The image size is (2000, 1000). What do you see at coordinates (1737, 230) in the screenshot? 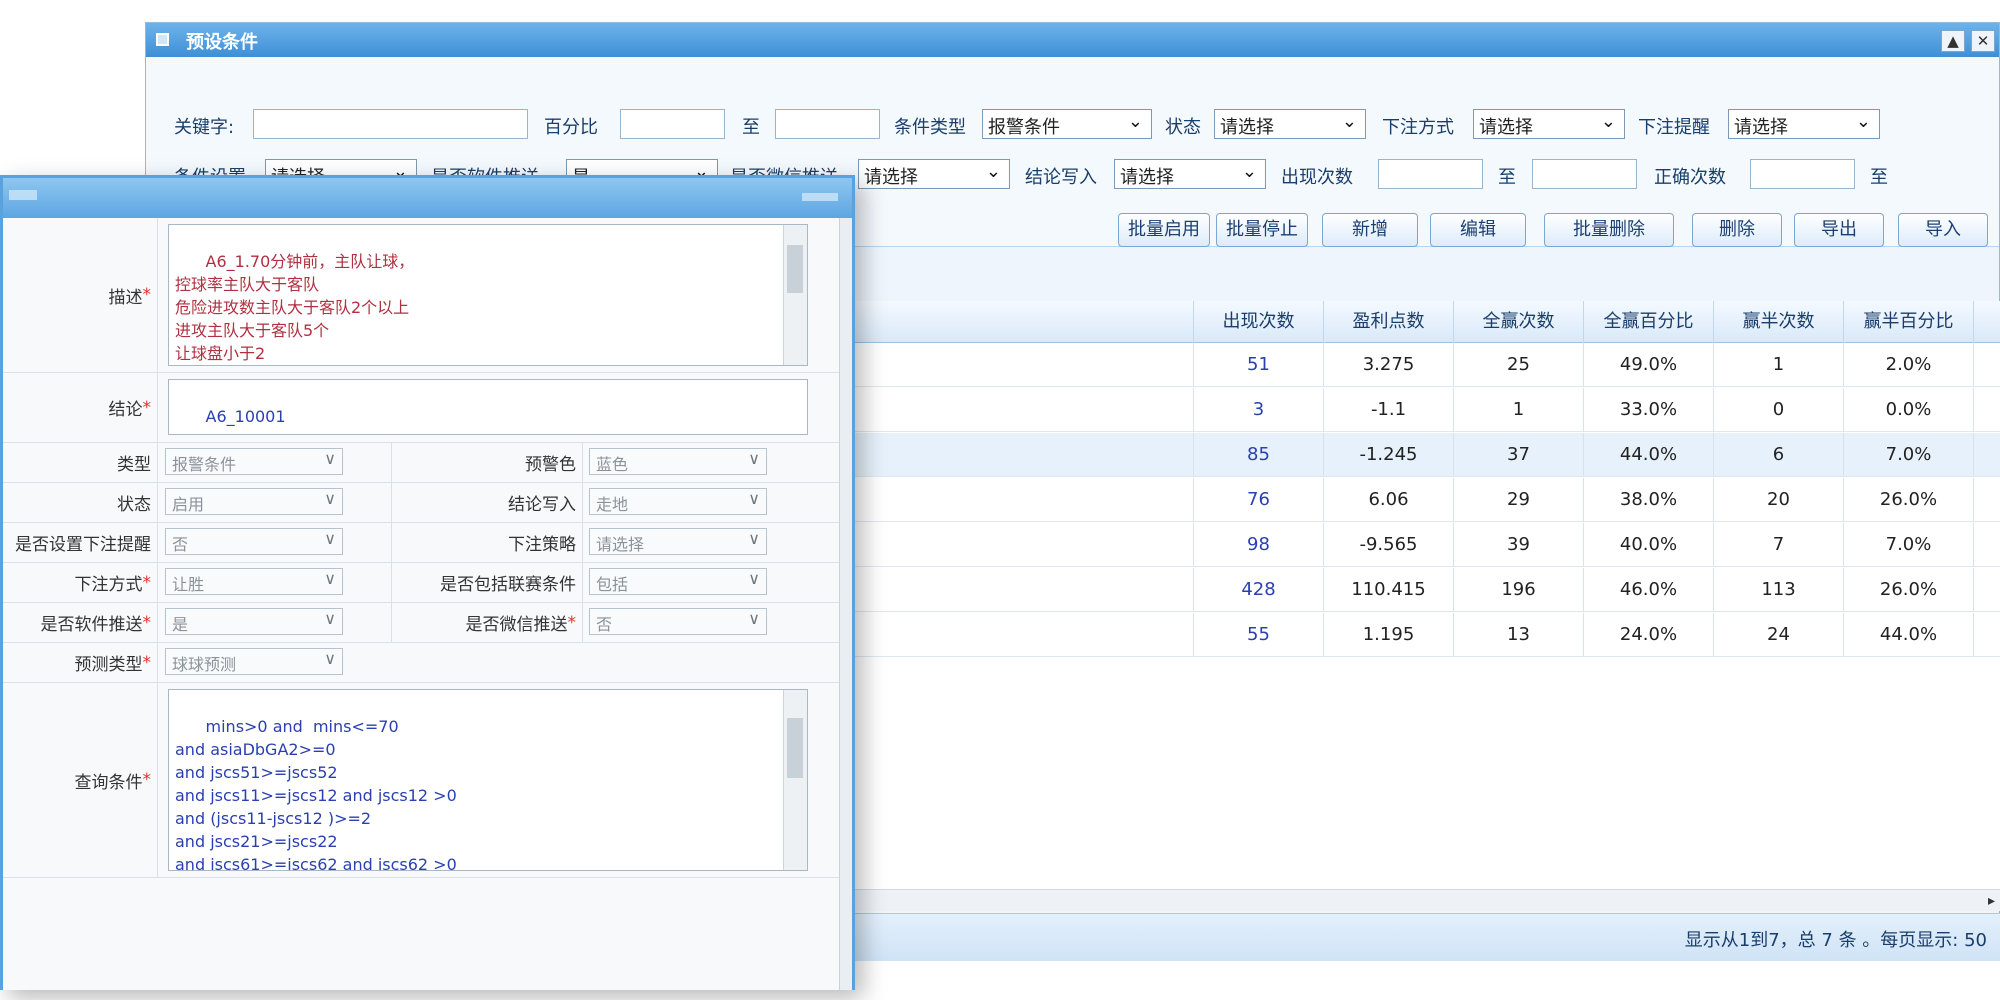
I see `delete-button: 删除` at bounding box center [1737, 230].